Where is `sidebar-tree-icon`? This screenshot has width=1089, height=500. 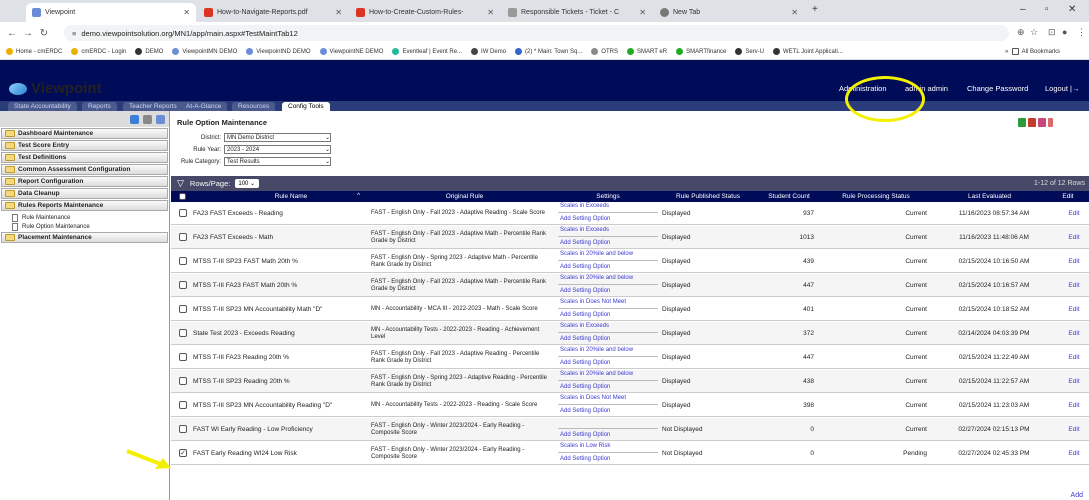
sidebar-tree-icon is located at coordinates (147, 119).